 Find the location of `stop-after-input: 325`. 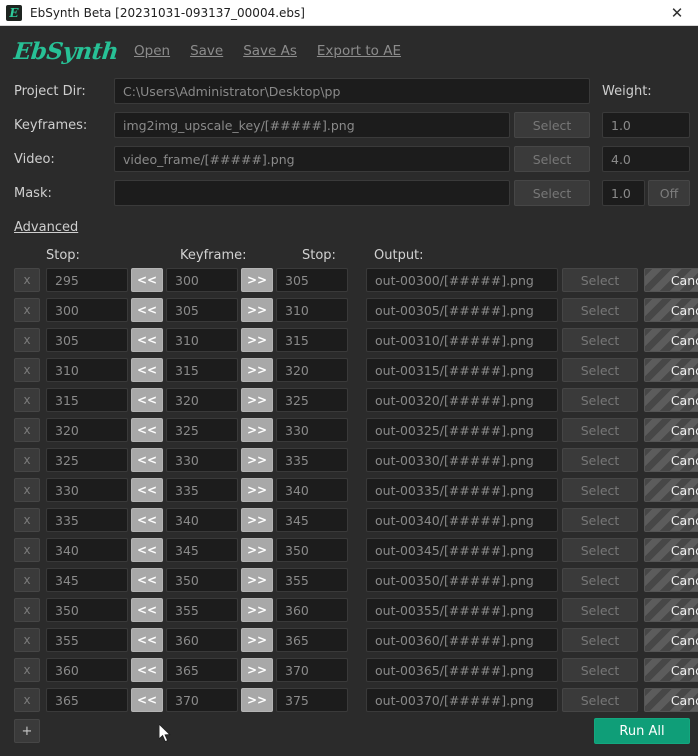

stop-after-input: 325 is located at coordinates (312, 400).